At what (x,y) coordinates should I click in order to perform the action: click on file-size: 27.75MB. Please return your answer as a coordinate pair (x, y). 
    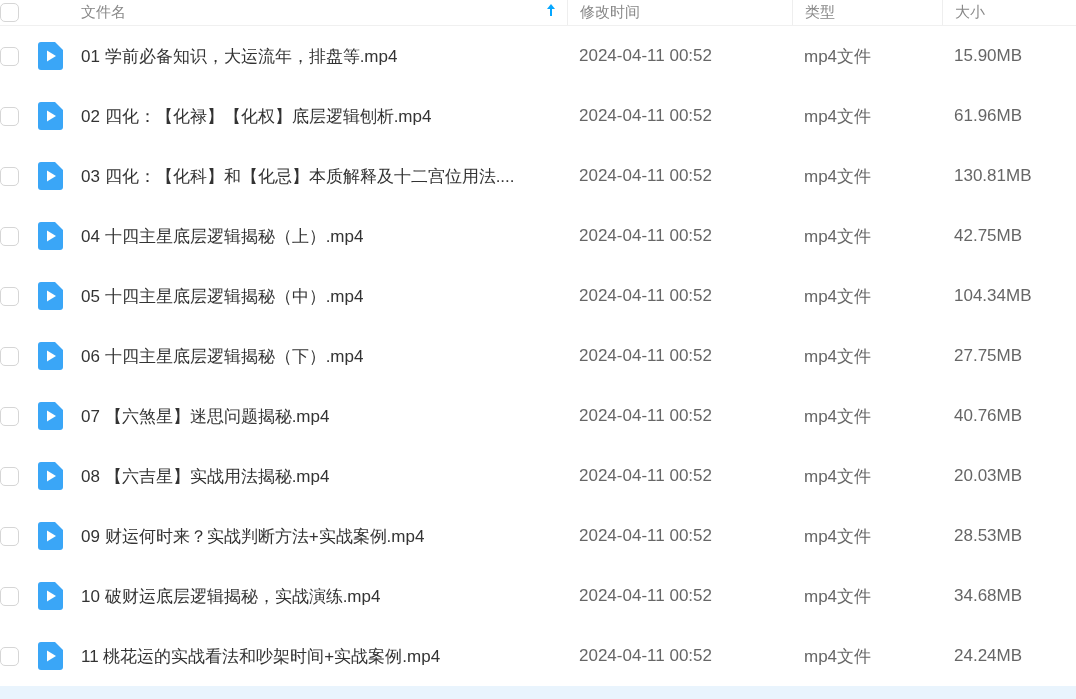
    Looking at the image, I should click on (988, 356).